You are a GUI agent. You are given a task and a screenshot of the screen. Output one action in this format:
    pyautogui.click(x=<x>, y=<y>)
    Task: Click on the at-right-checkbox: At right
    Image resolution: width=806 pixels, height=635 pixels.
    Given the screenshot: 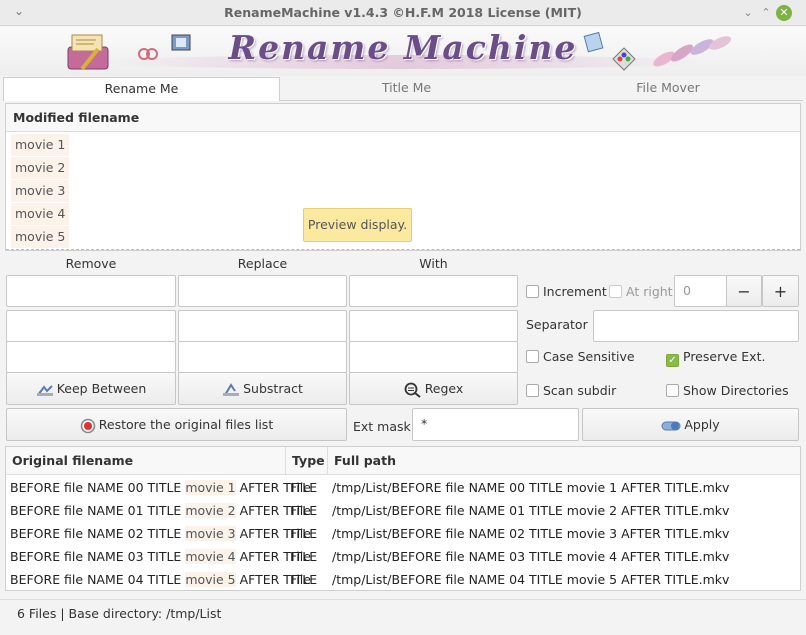 What is the action you would take?
    pyautogui.click(x=641, y=291)
    